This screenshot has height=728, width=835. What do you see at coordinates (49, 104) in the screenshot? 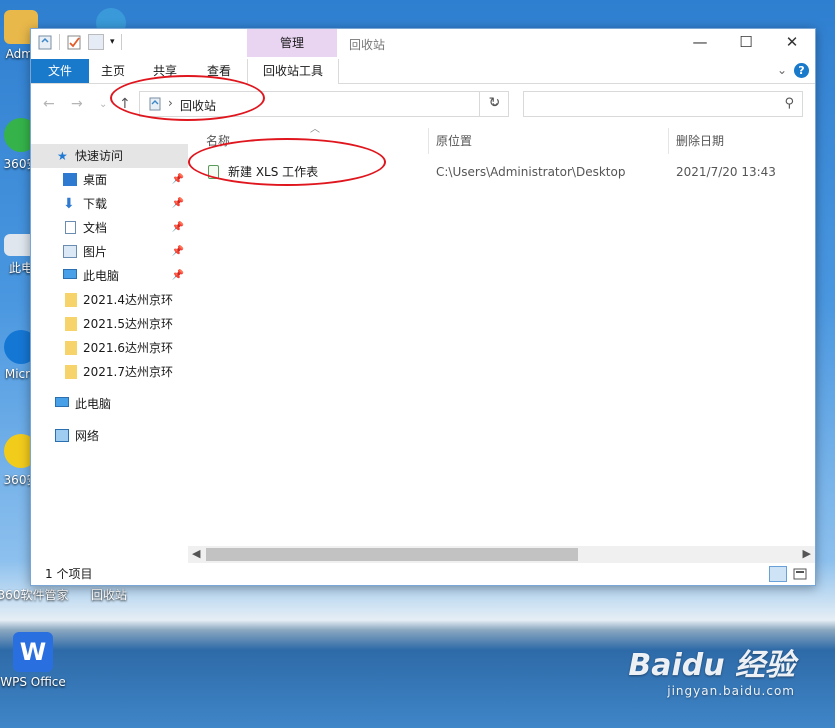
I see `back-arrow-icon: ←` at bounding box center [49, 104].